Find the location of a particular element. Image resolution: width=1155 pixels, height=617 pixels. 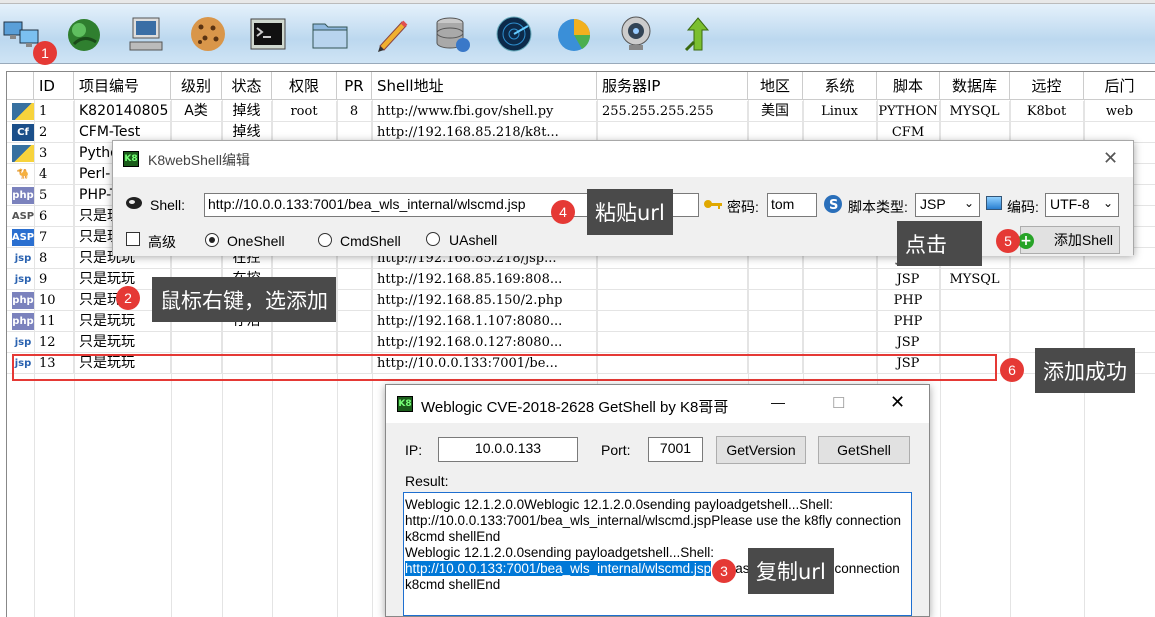

cell-script: PHP is located at coordinates (908, 300).